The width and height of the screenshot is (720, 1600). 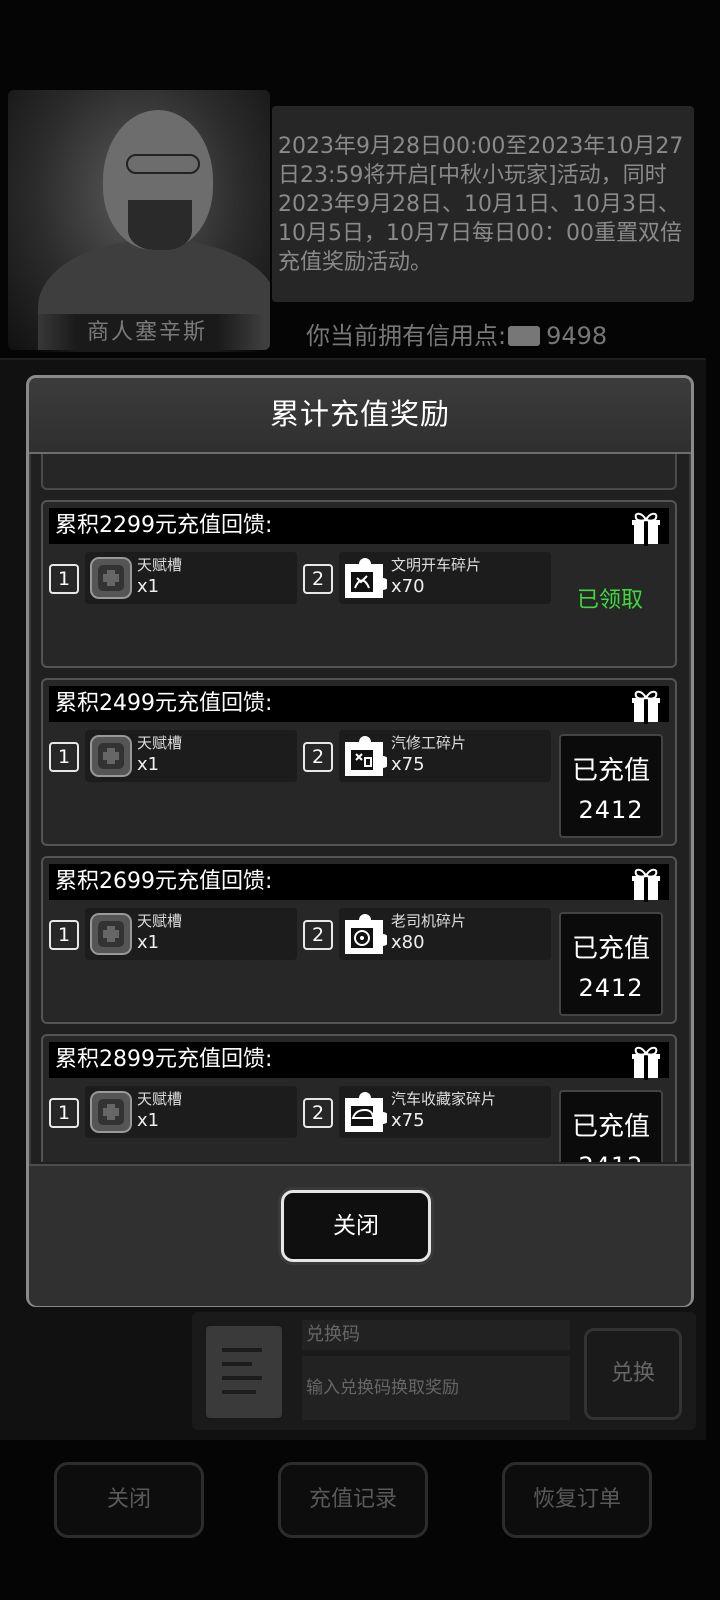 What do you see at coordinates (164, 1059) in the screenshot?
I see `tier-title-text: 累积2899元充值回馈:` at bounding box center [164, 1059].